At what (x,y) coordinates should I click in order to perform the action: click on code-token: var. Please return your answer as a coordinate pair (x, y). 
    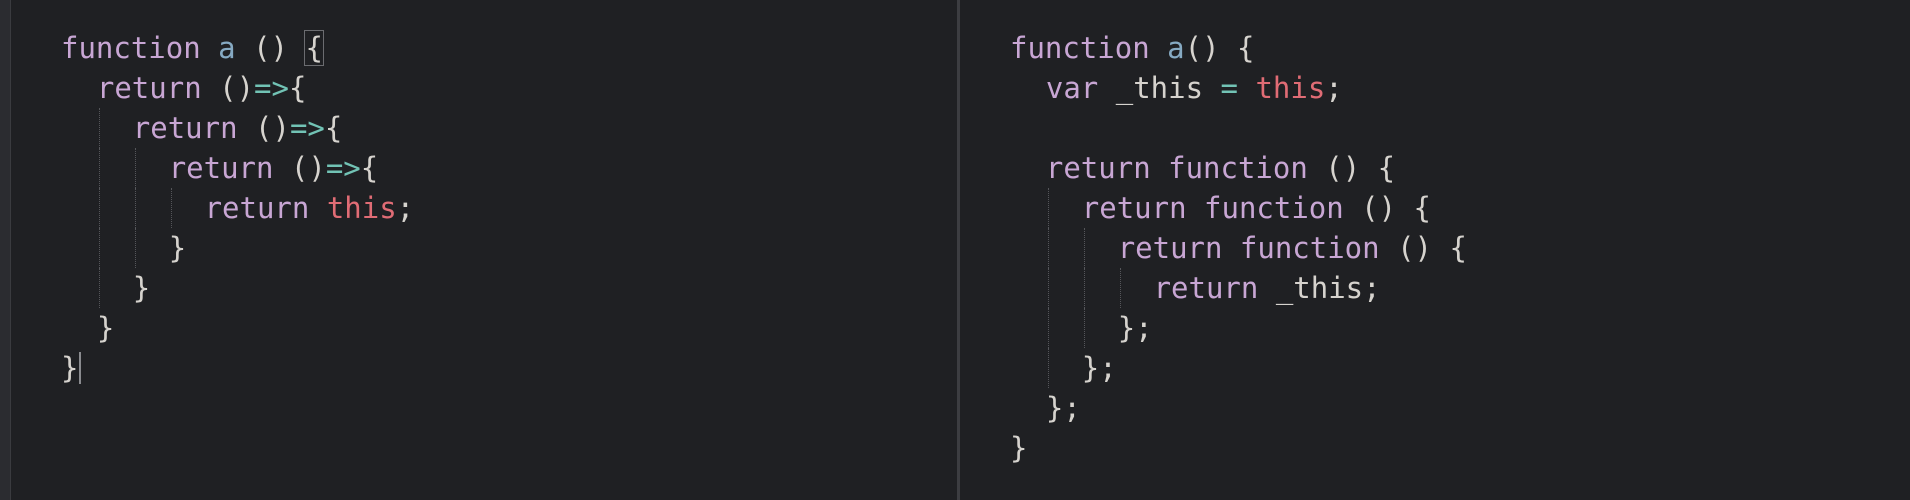
    Looking at the image, I should click on (1072, 88).